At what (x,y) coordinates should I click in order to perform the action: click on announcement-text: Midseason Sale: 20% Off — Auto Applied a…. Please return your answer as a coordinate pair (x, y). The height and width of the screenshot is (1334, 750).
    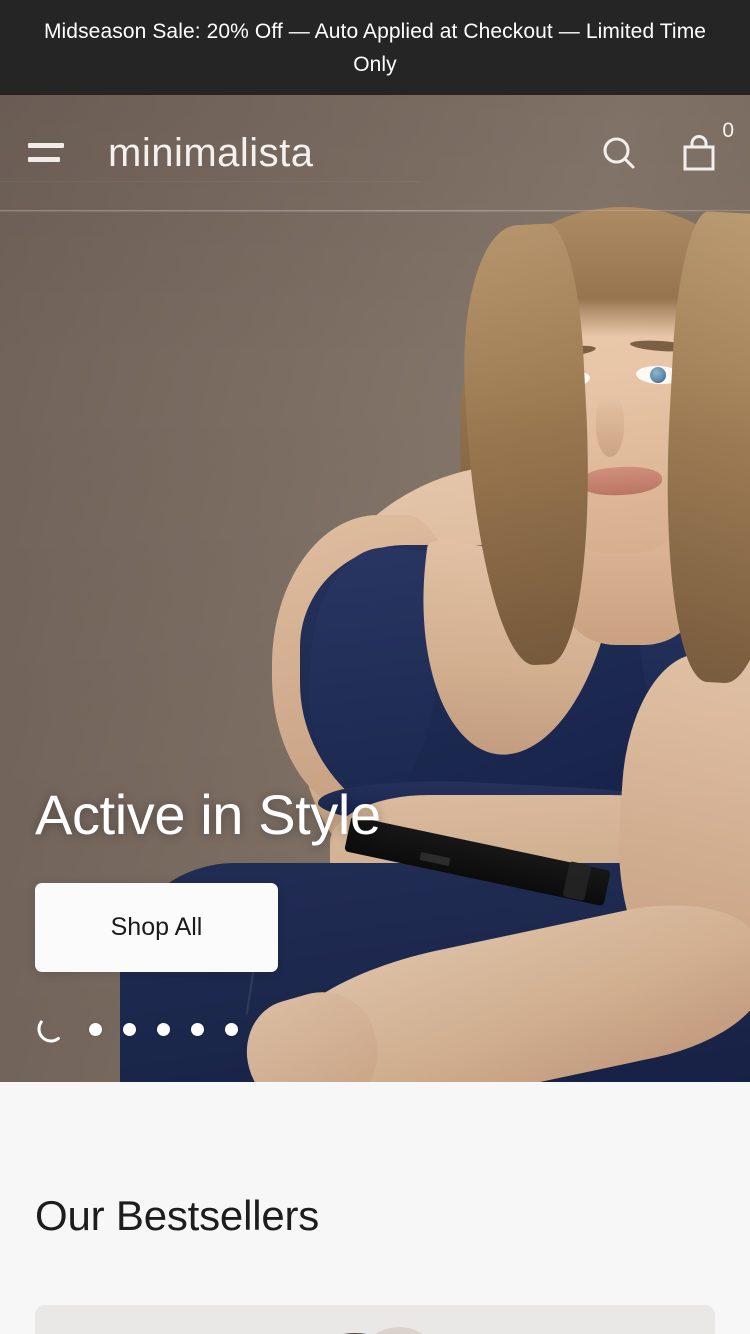
    Looking at the image, I should click on (375, 47).